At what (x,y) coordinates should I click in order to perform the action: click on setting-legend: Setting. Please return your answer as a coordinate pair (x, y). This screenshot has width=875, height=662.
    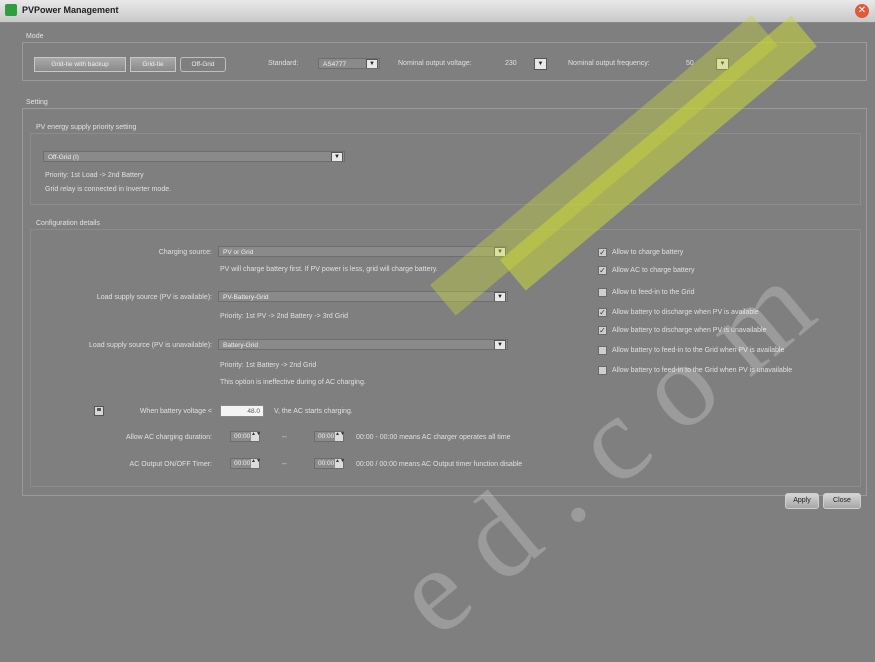
    Looking at the image, I should click on (37, 102).